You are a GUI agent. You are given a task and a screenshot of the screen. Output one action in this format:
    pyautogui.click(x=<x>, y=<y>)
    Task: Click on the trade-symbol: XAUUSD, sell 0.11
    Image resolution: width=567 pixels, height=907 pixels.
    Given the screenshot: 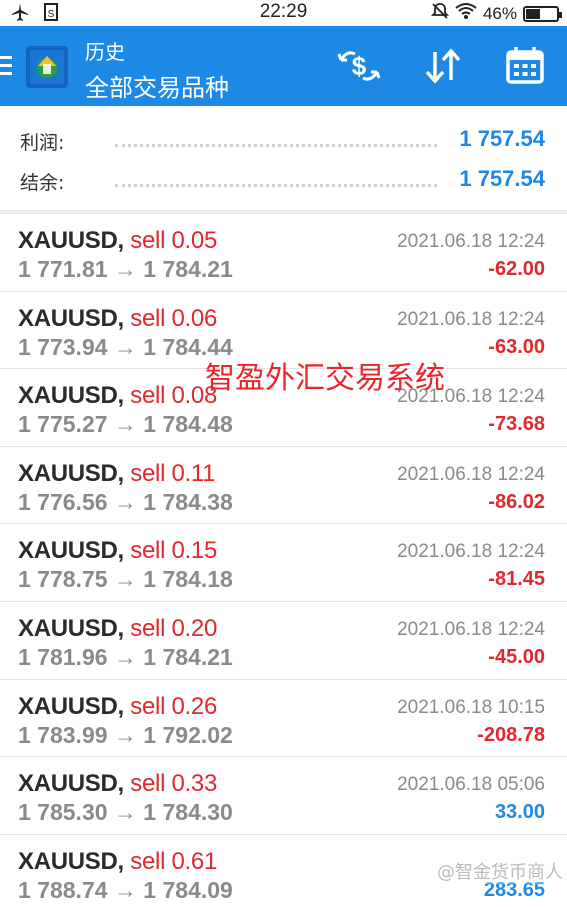 What is the action you would take?
    pyautogui.click(x=117, y=473)
    